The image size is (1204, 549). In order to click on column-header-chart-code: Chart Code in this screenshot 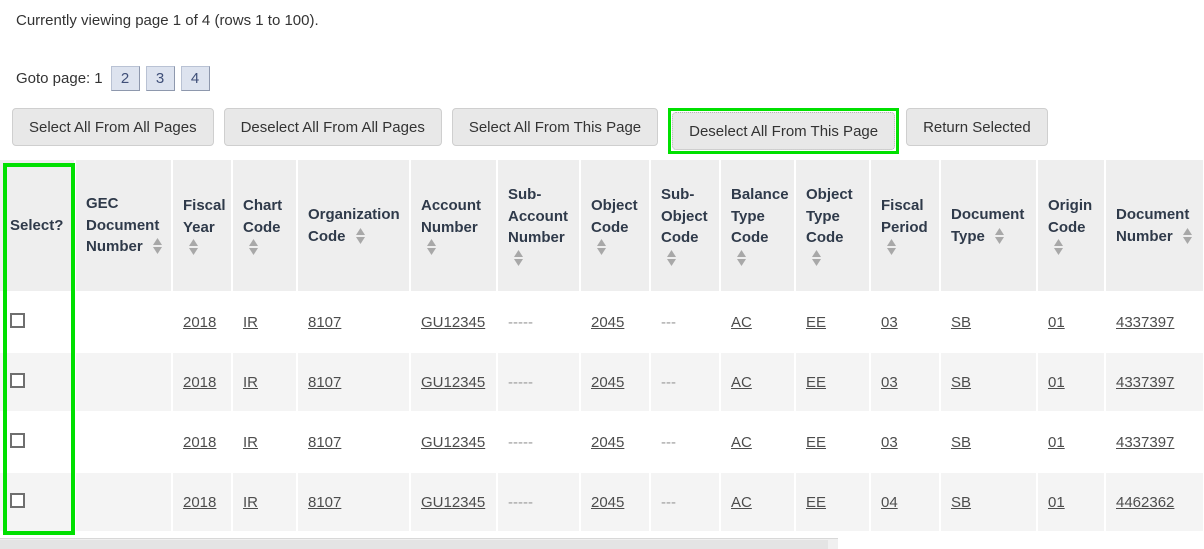, I will do `click(265, 226)`.